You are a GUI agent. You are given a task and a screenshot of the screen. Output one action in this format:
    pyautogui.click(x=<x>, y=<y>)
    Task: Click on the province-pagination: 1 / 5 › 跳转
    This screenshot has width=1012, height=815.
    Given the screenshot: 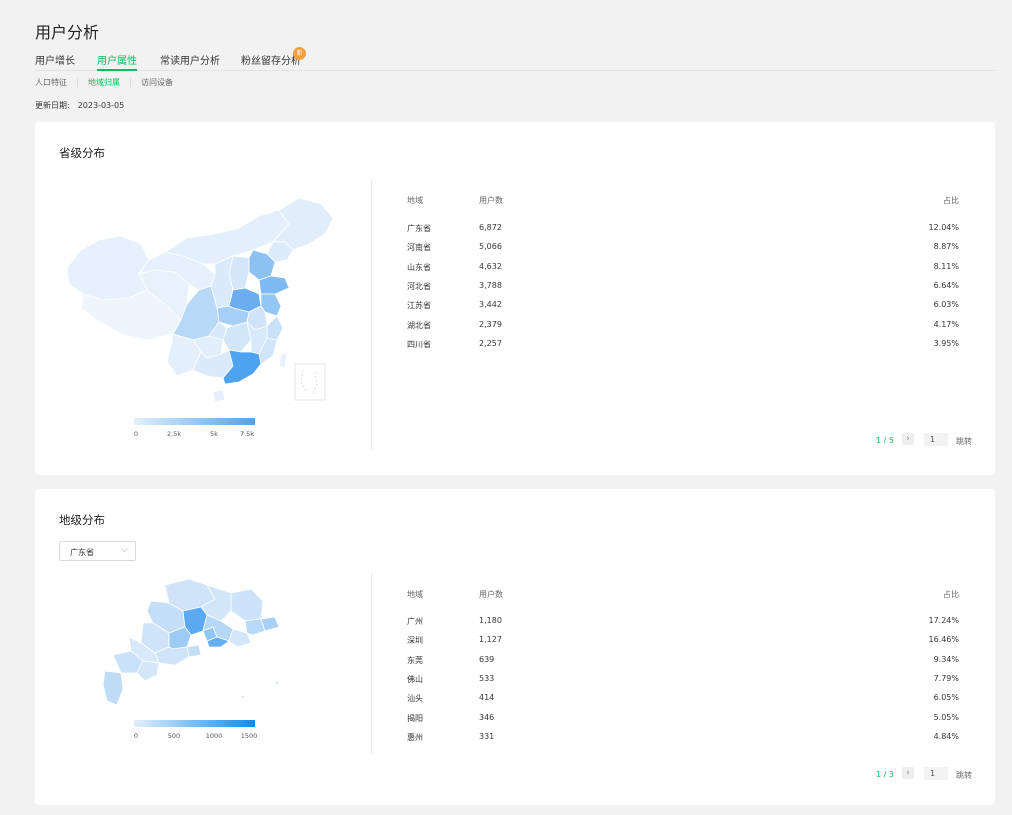 What is the action you would take?
    pyautogui.click(x=926, y=440)
    